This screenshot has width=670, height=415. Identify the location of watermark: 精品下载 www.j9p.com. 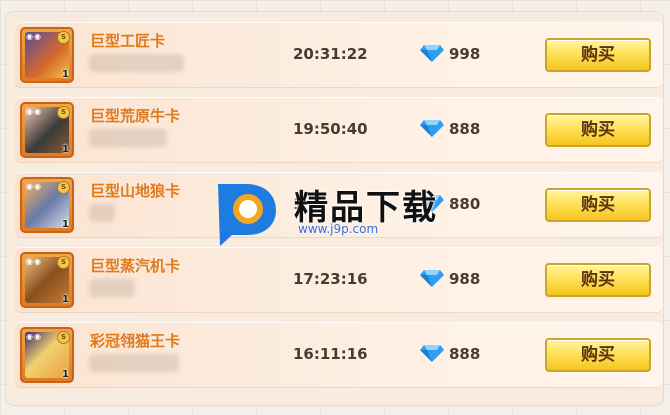
(335, 213).